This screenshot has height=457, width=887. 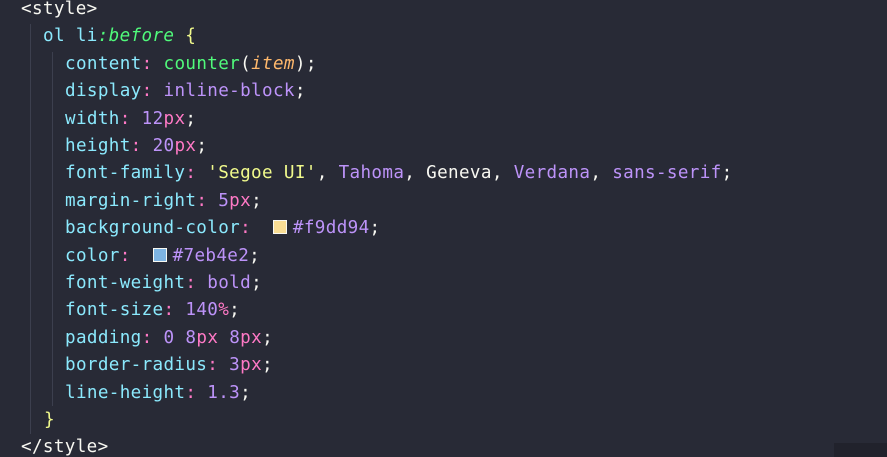 I want to click on css-color-value: #f9dd94, so click(x=331, y=228).